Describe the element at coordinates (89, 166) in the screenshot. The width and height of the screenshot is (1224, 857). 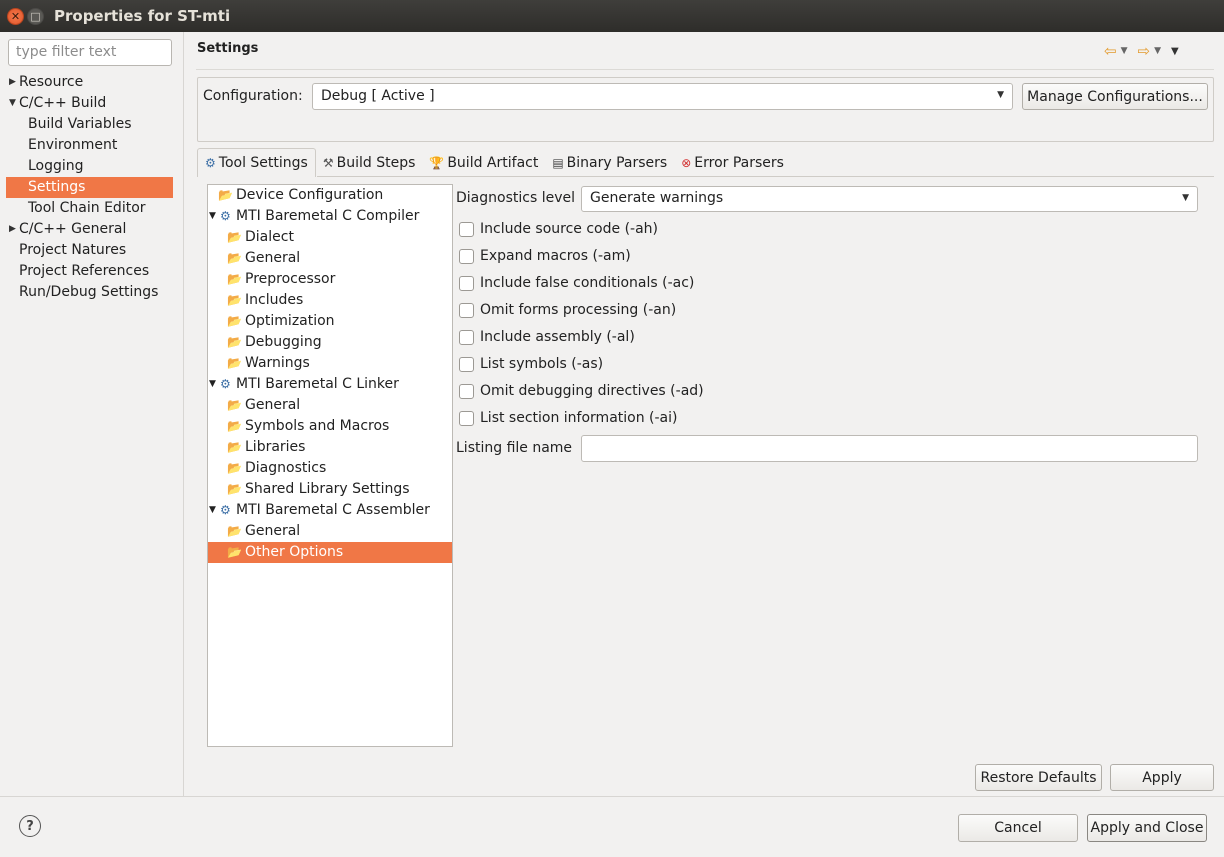
I see `sidebar-item: Logging` at that location.